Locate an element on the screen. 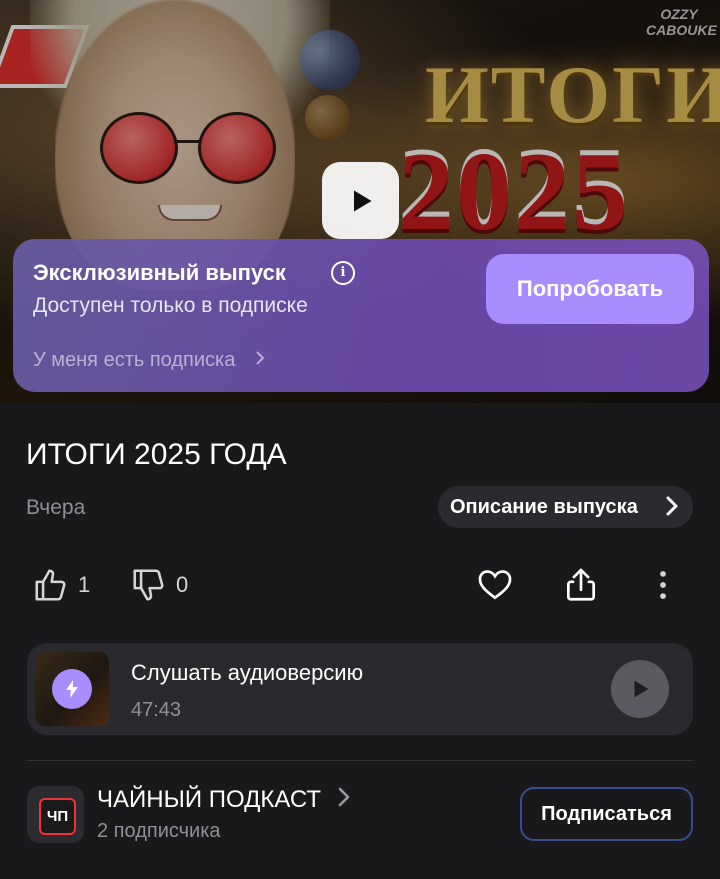 This screenshot has width=720, height=879. audio-duration: 47:43 is located at coordinates (156, 710).